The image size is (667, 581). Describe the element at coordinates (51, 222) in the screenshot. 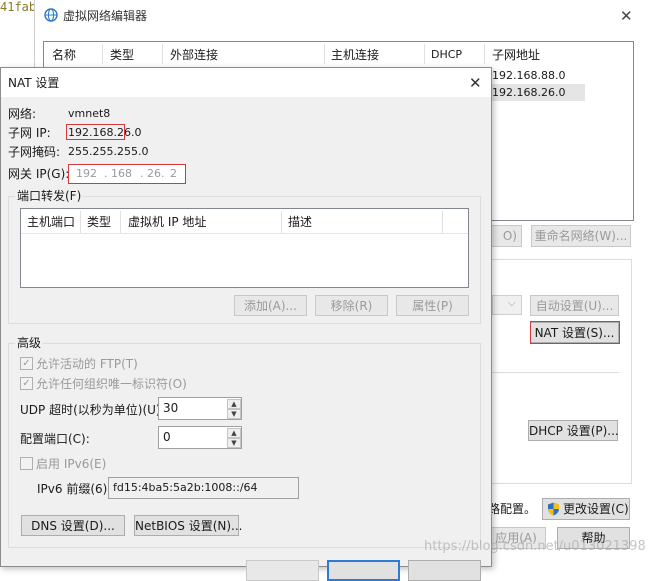

I see `pf-col-host-port: 主机端口` at that location.